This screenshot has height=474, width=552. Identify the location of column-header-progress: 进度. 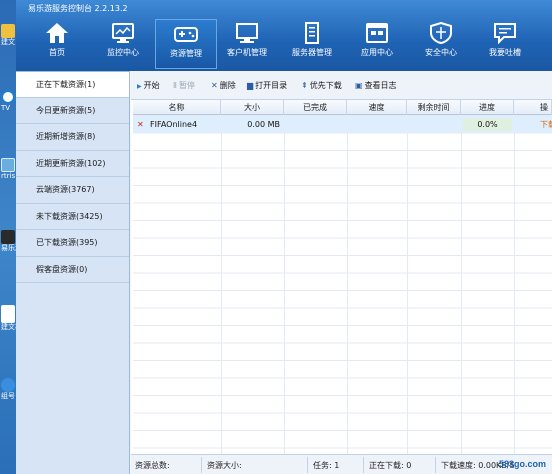
(487, 107).